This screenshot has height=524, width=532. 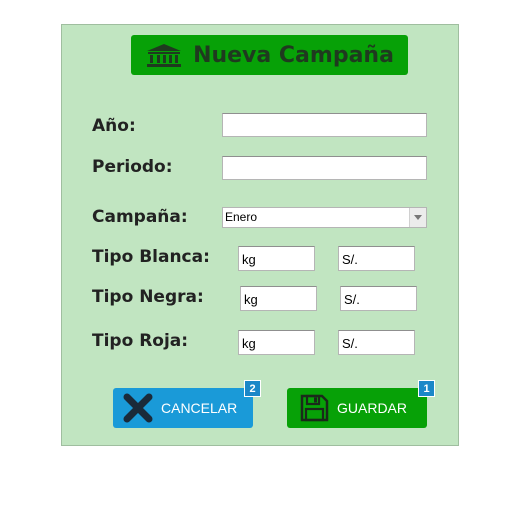 I want to click on tipo-roja-soles-input: S/., so click(x=376, y=342).